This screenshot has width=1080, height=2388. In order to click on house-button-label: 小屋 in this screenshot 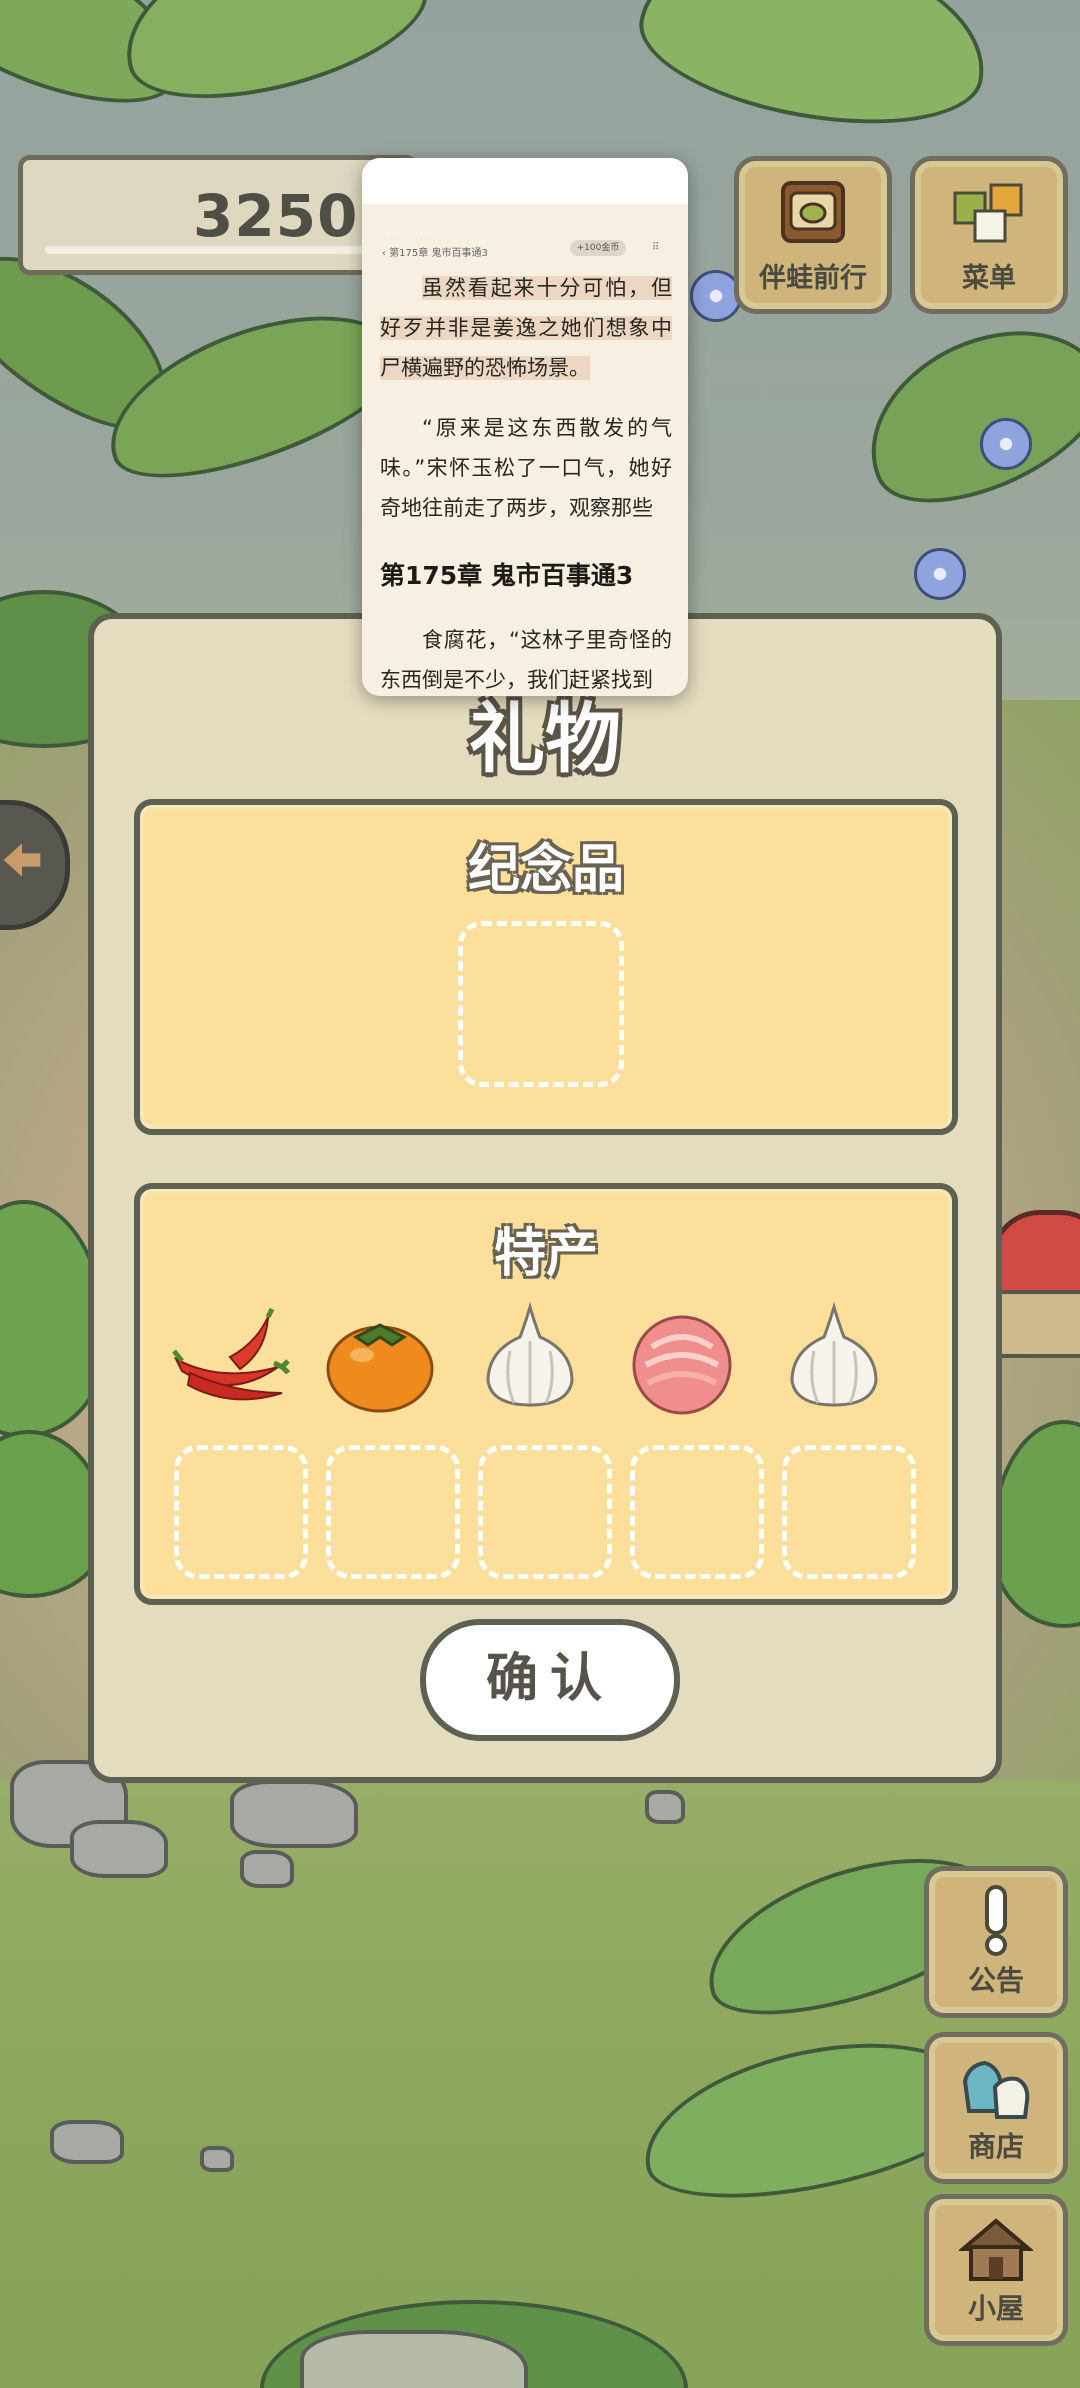, I will do `click(995, 2308)`.